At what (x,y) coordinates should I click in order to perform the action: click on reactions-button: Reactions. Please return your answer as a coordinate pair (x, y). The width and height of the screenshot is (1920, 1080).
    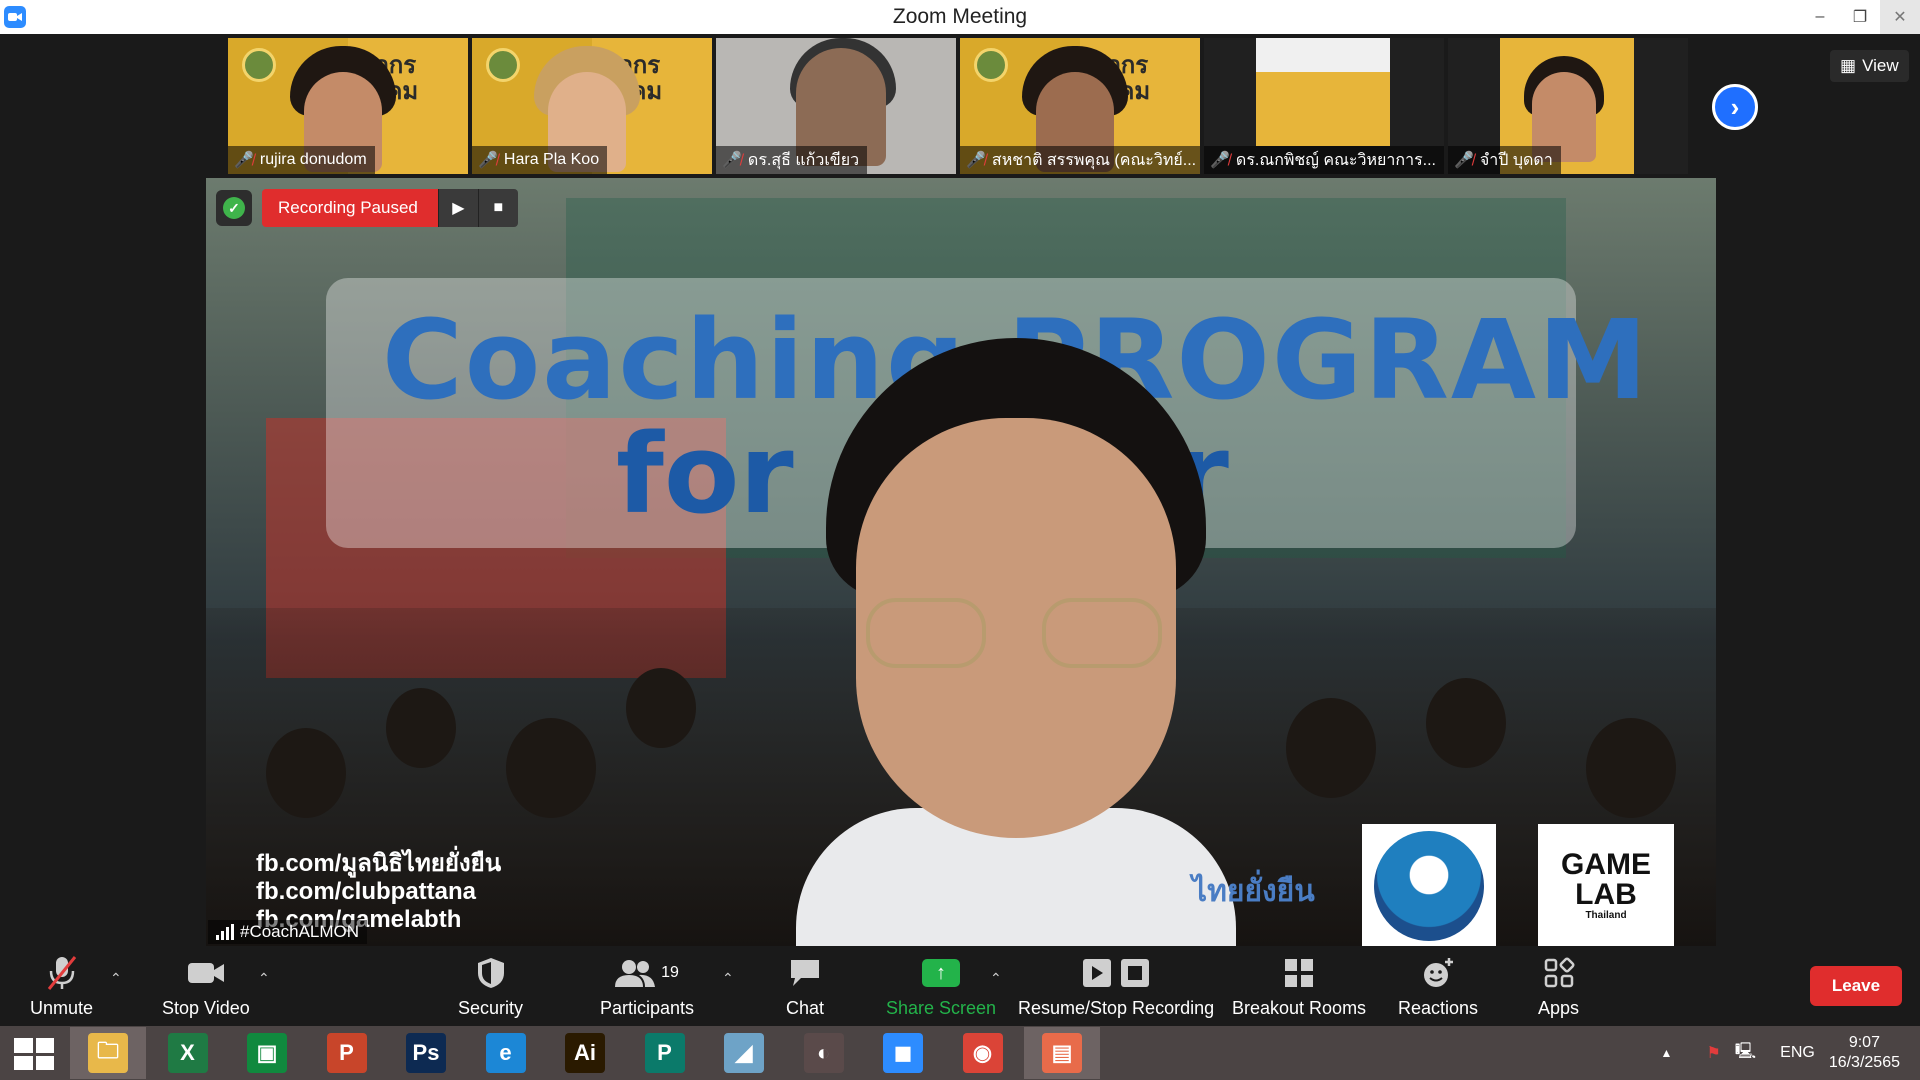
    Looking at the image, I should click on (1438, 986).